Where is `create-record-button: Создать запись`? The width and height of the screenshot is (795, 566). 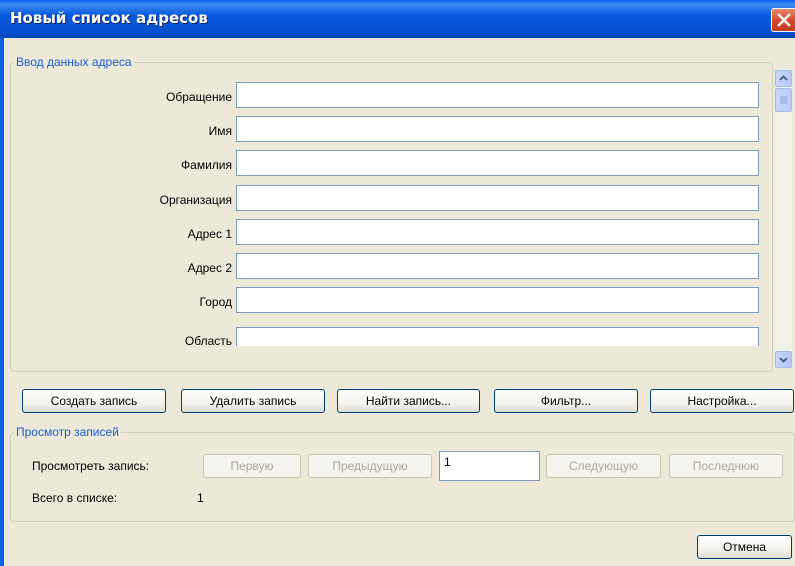
create-record-button: Создать запись is located at coordinates (94, 401).